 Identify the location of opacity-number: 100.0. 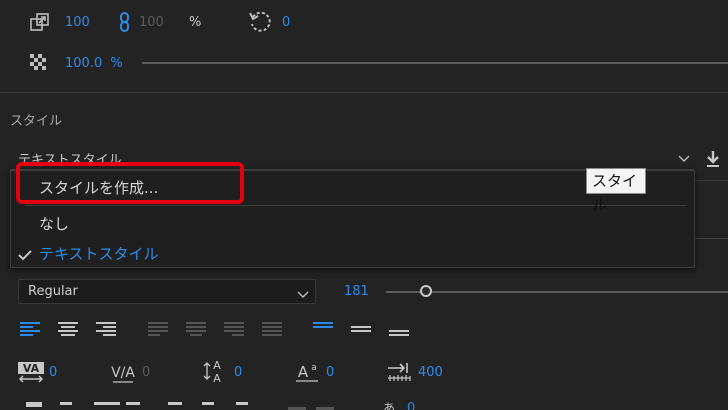
(84, 63).